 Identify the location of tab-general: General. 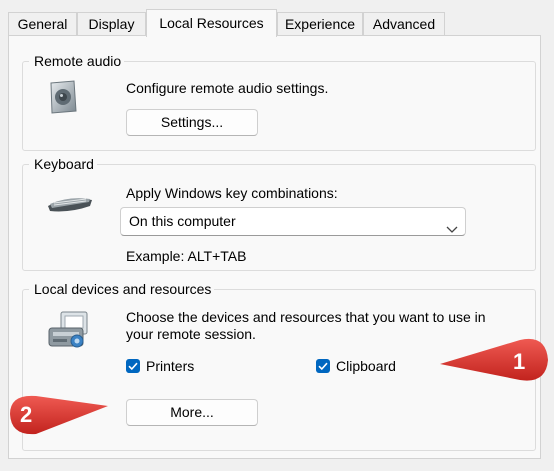
(42, 23).